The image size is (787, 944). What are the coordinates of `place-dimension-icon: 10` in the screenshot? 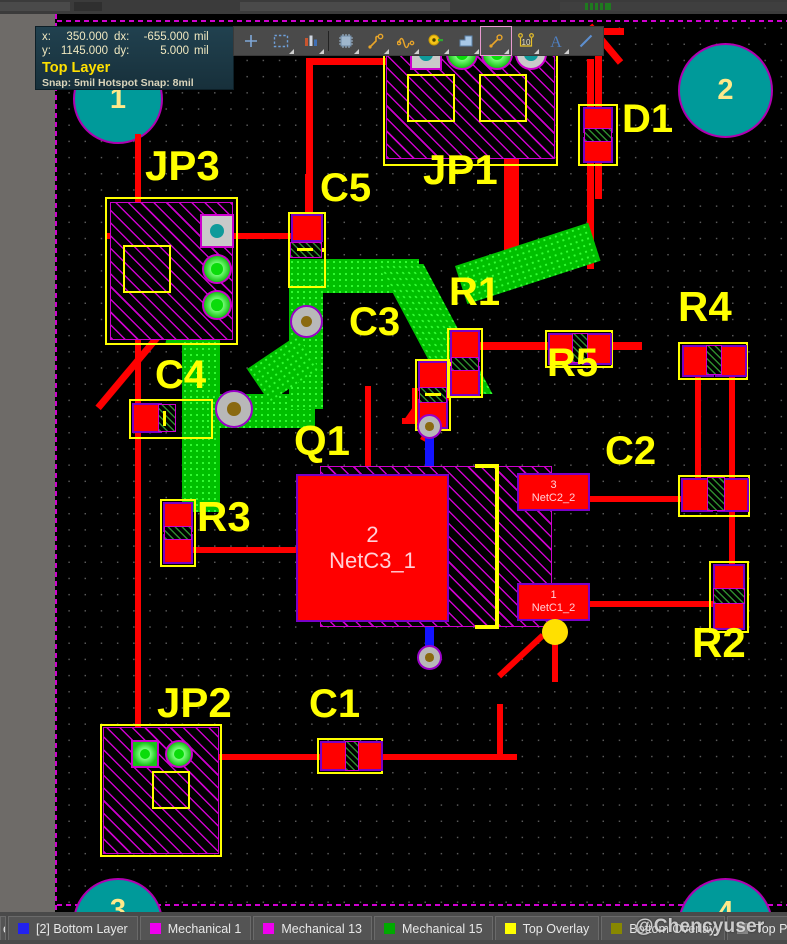 It's located at (526, 41).